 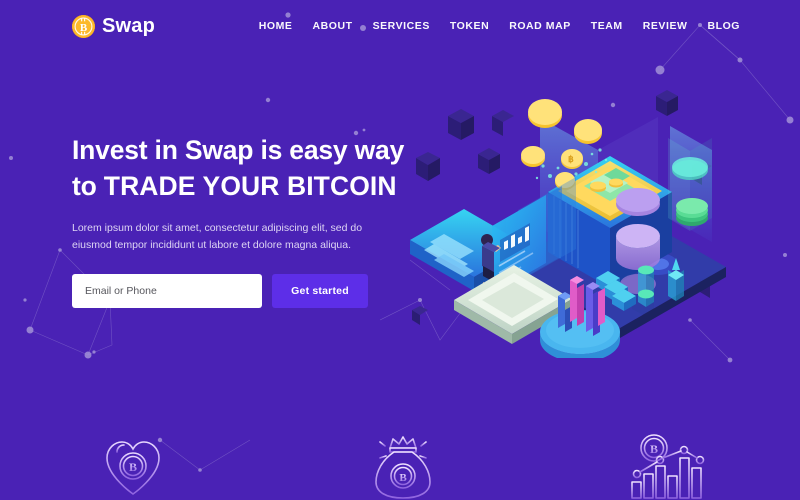 I want to click on signup-form: Get started, so click(x=242, y=291).